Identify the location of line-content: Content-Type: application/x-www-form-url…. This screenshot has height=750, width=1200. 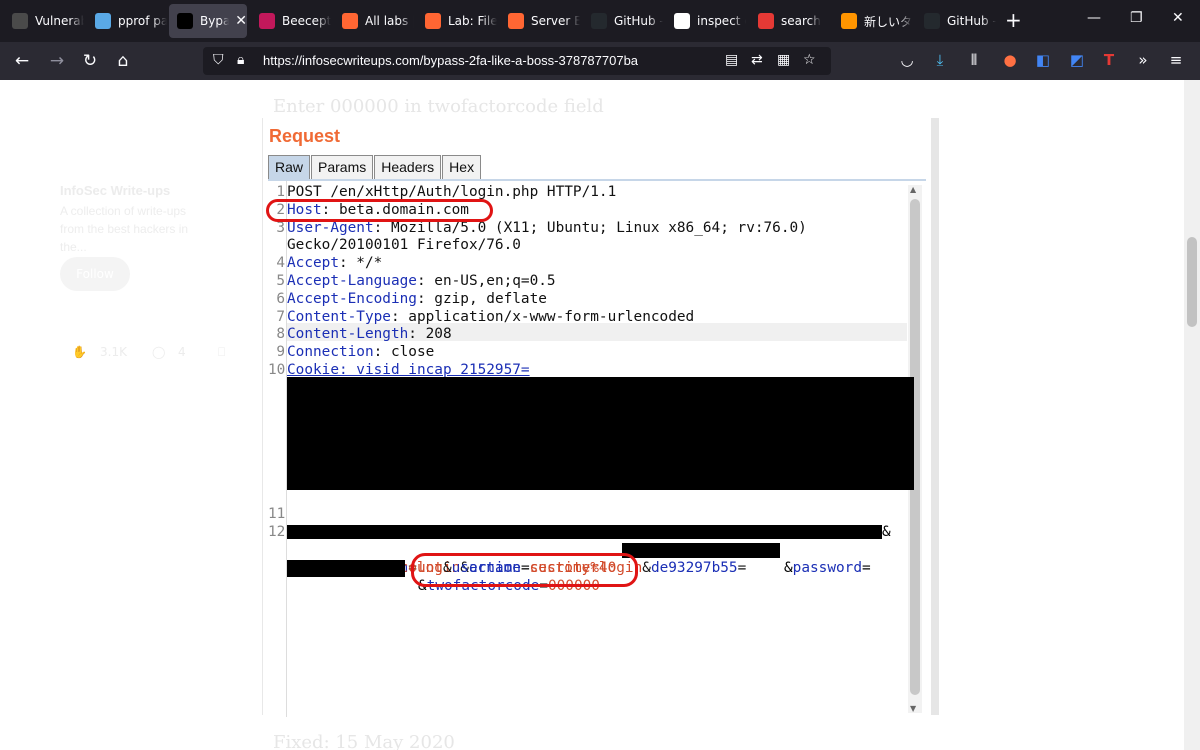
(490, 317).